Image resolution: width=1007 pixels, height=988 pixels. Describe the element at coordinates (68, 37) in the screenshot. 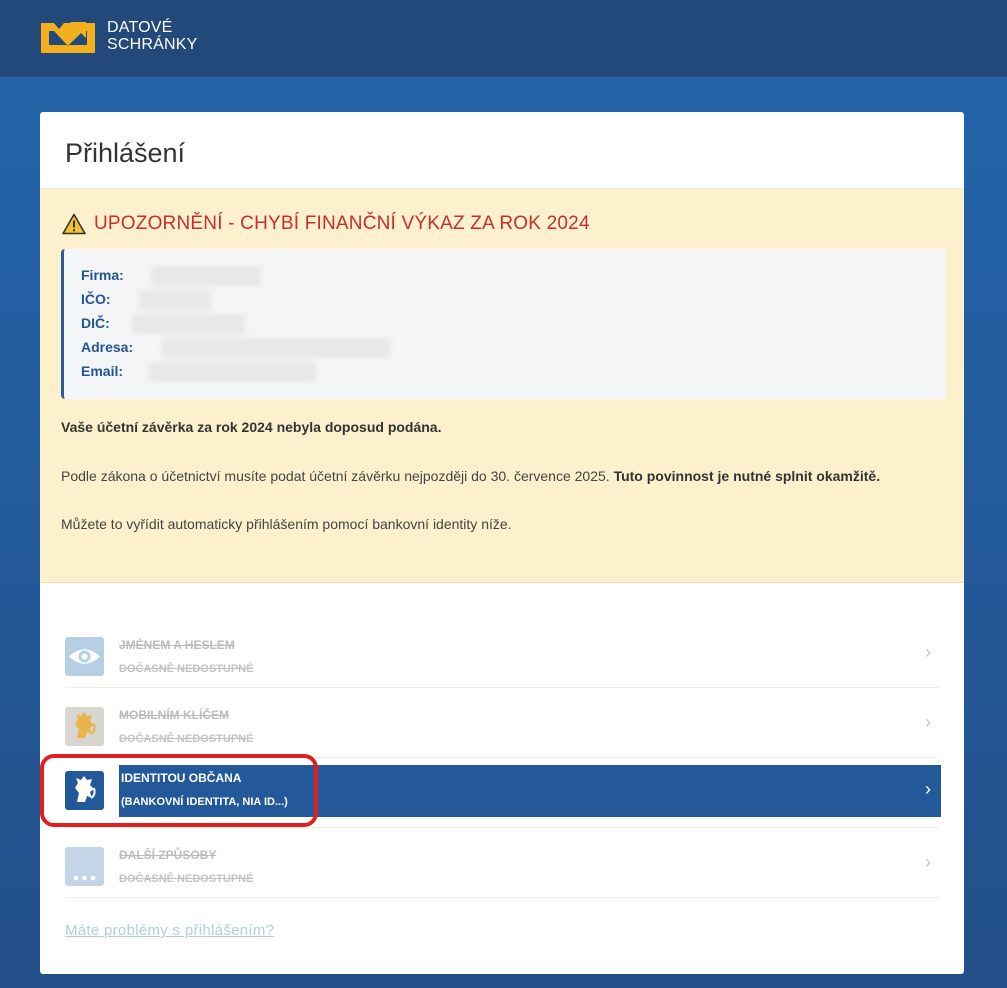

I see `logo-icon` at that location.